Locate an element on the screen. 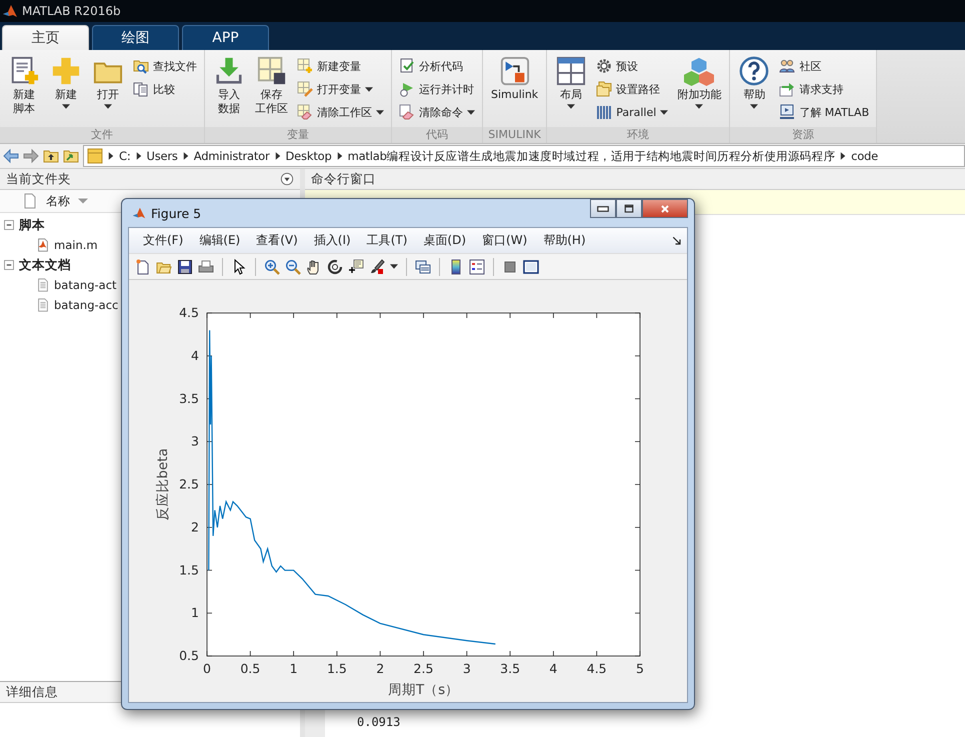 The image size is (965, 737). ribbon-tab: 绘图 is located at coordinates (135, 37).